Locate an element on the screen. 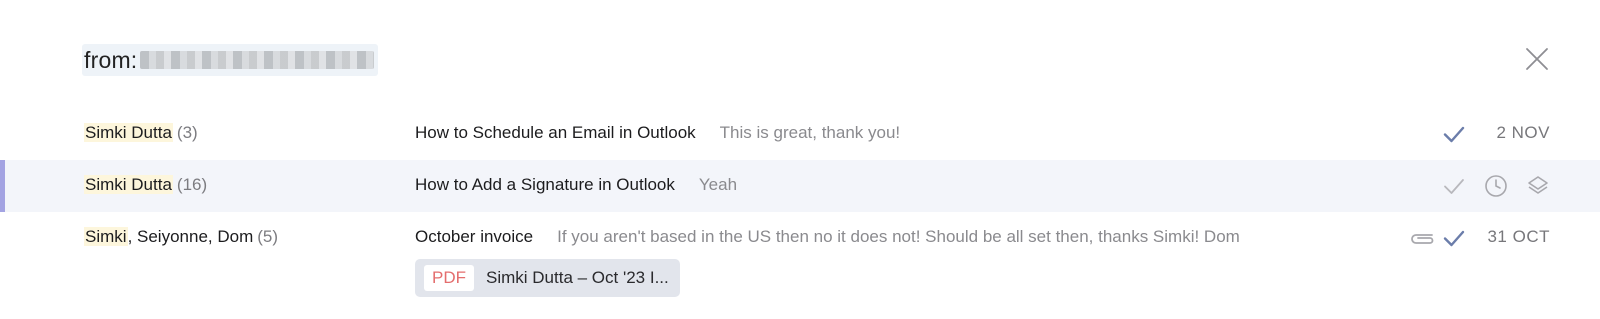  message-count: (5) is located at coordinates (268, 236).